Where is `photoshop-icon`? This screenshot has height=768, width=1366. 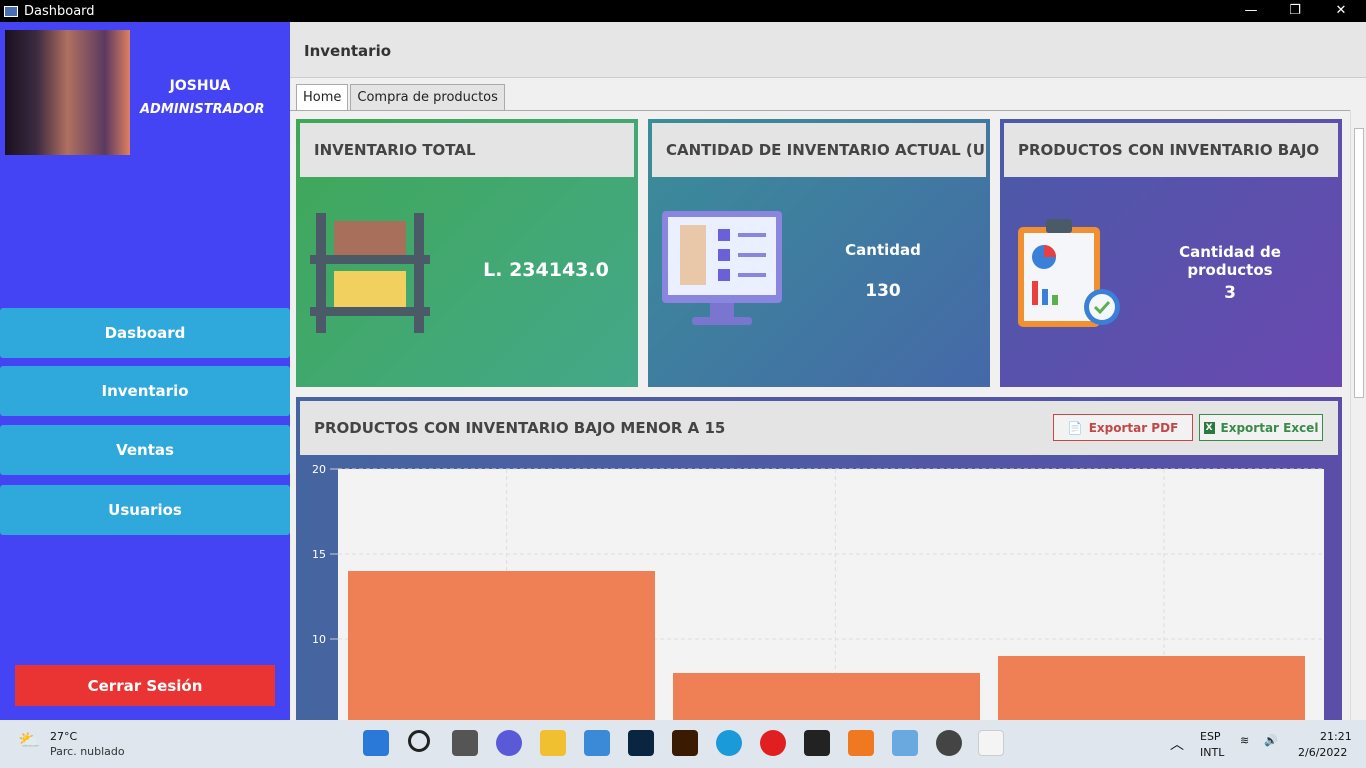
photoshop-icon is located at coordinates (641, 743).